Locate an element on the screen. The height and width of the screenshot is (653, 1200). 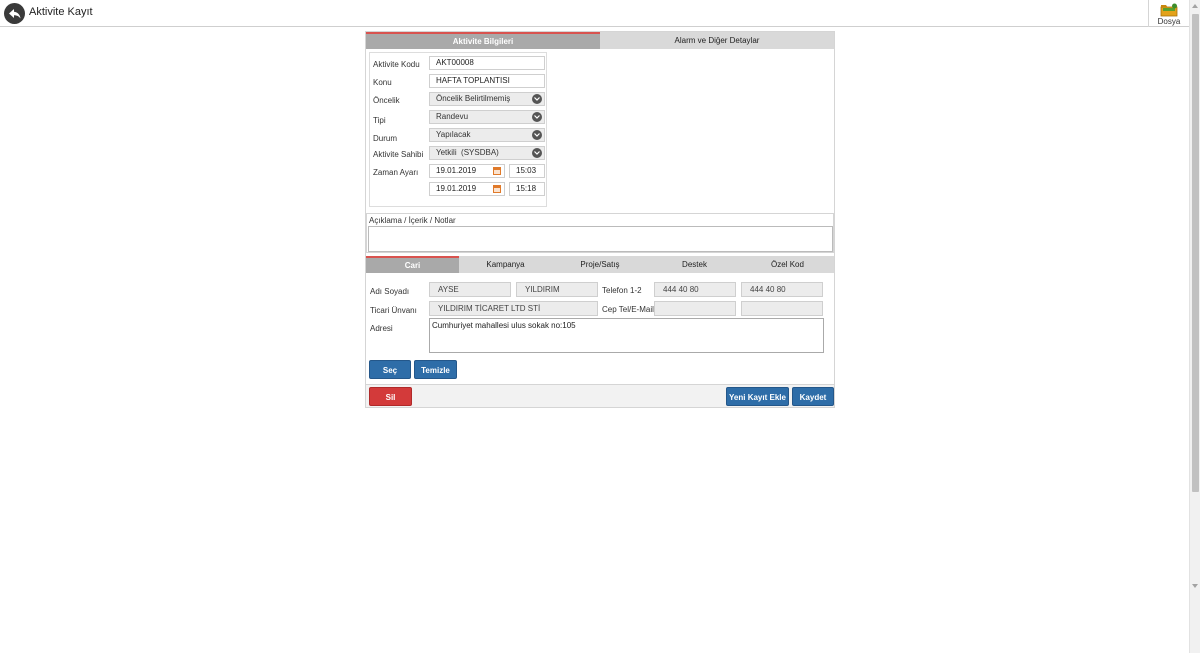
phone1-field: 444 40 80 is located at coordinates (695, 289).